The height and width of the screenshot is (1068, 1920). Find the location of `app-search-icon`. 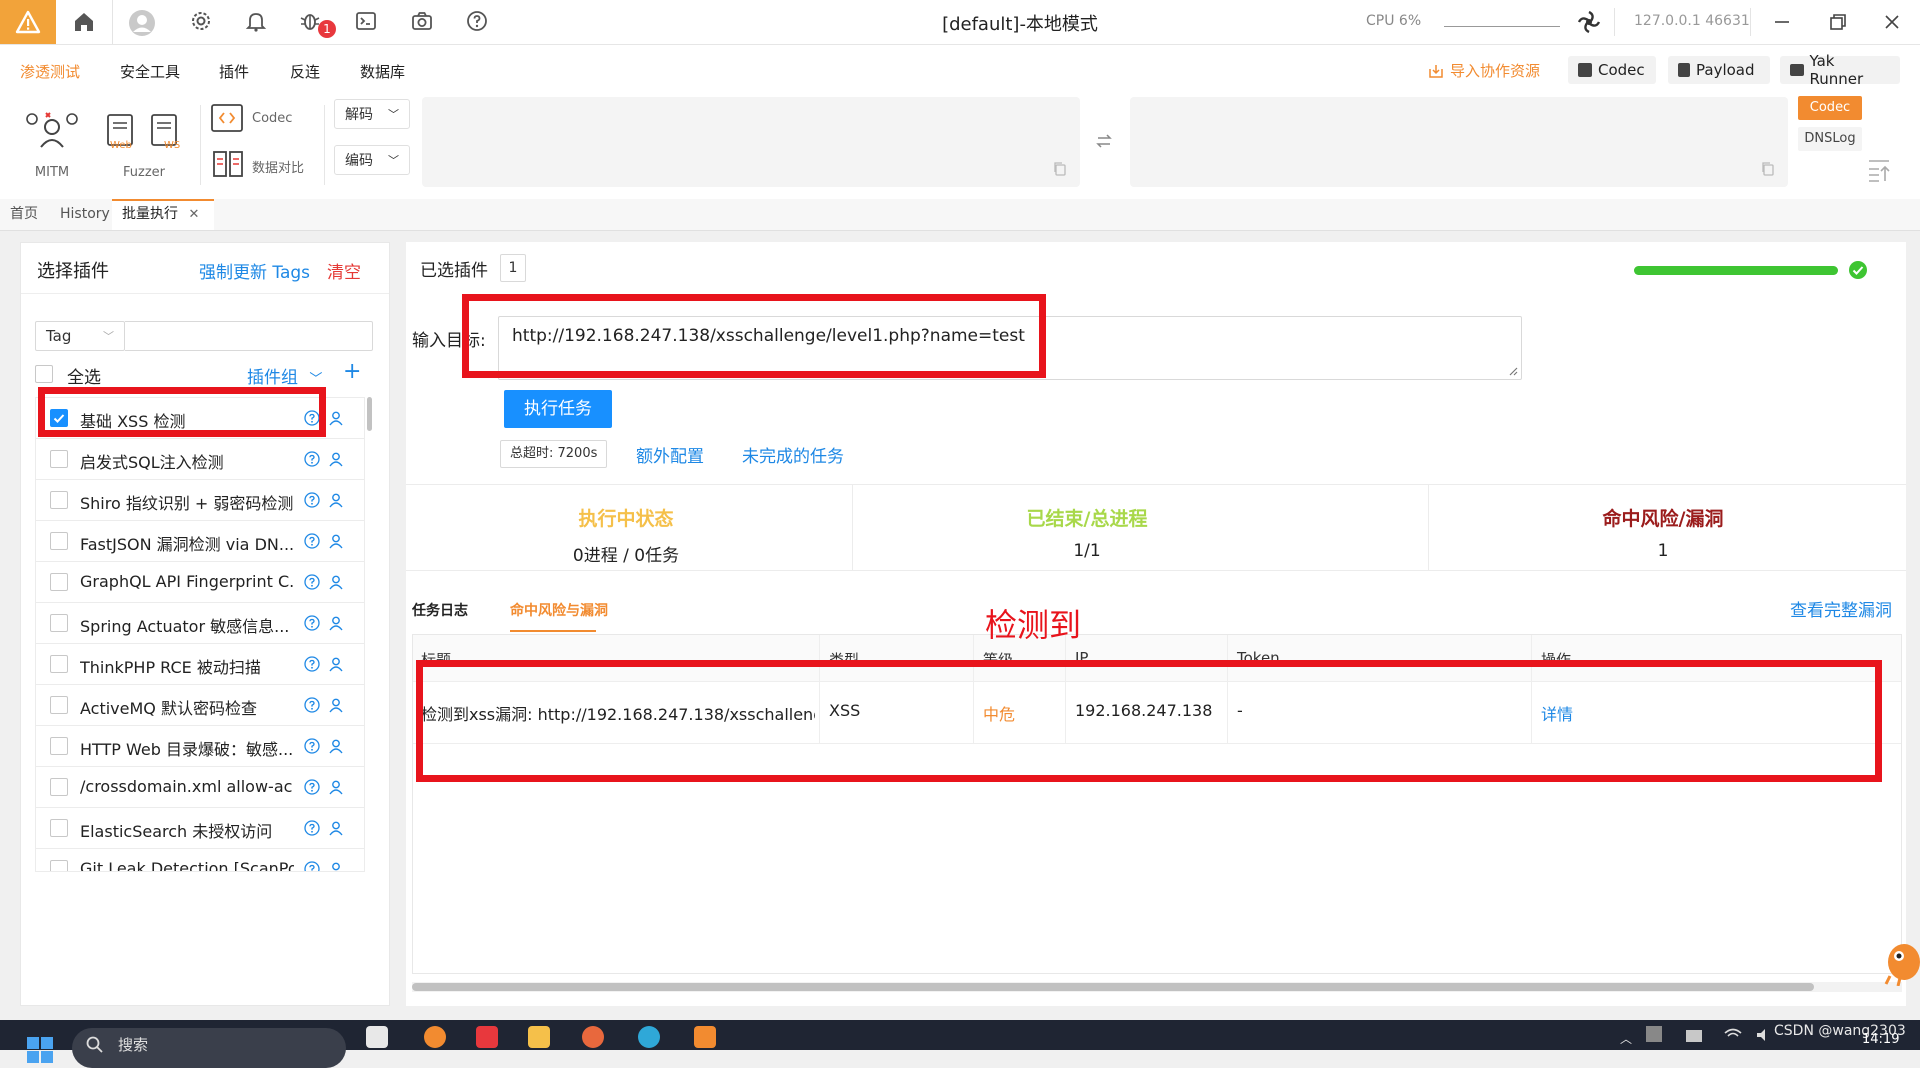

app-search-icon is located at coordinates (435, 1037).